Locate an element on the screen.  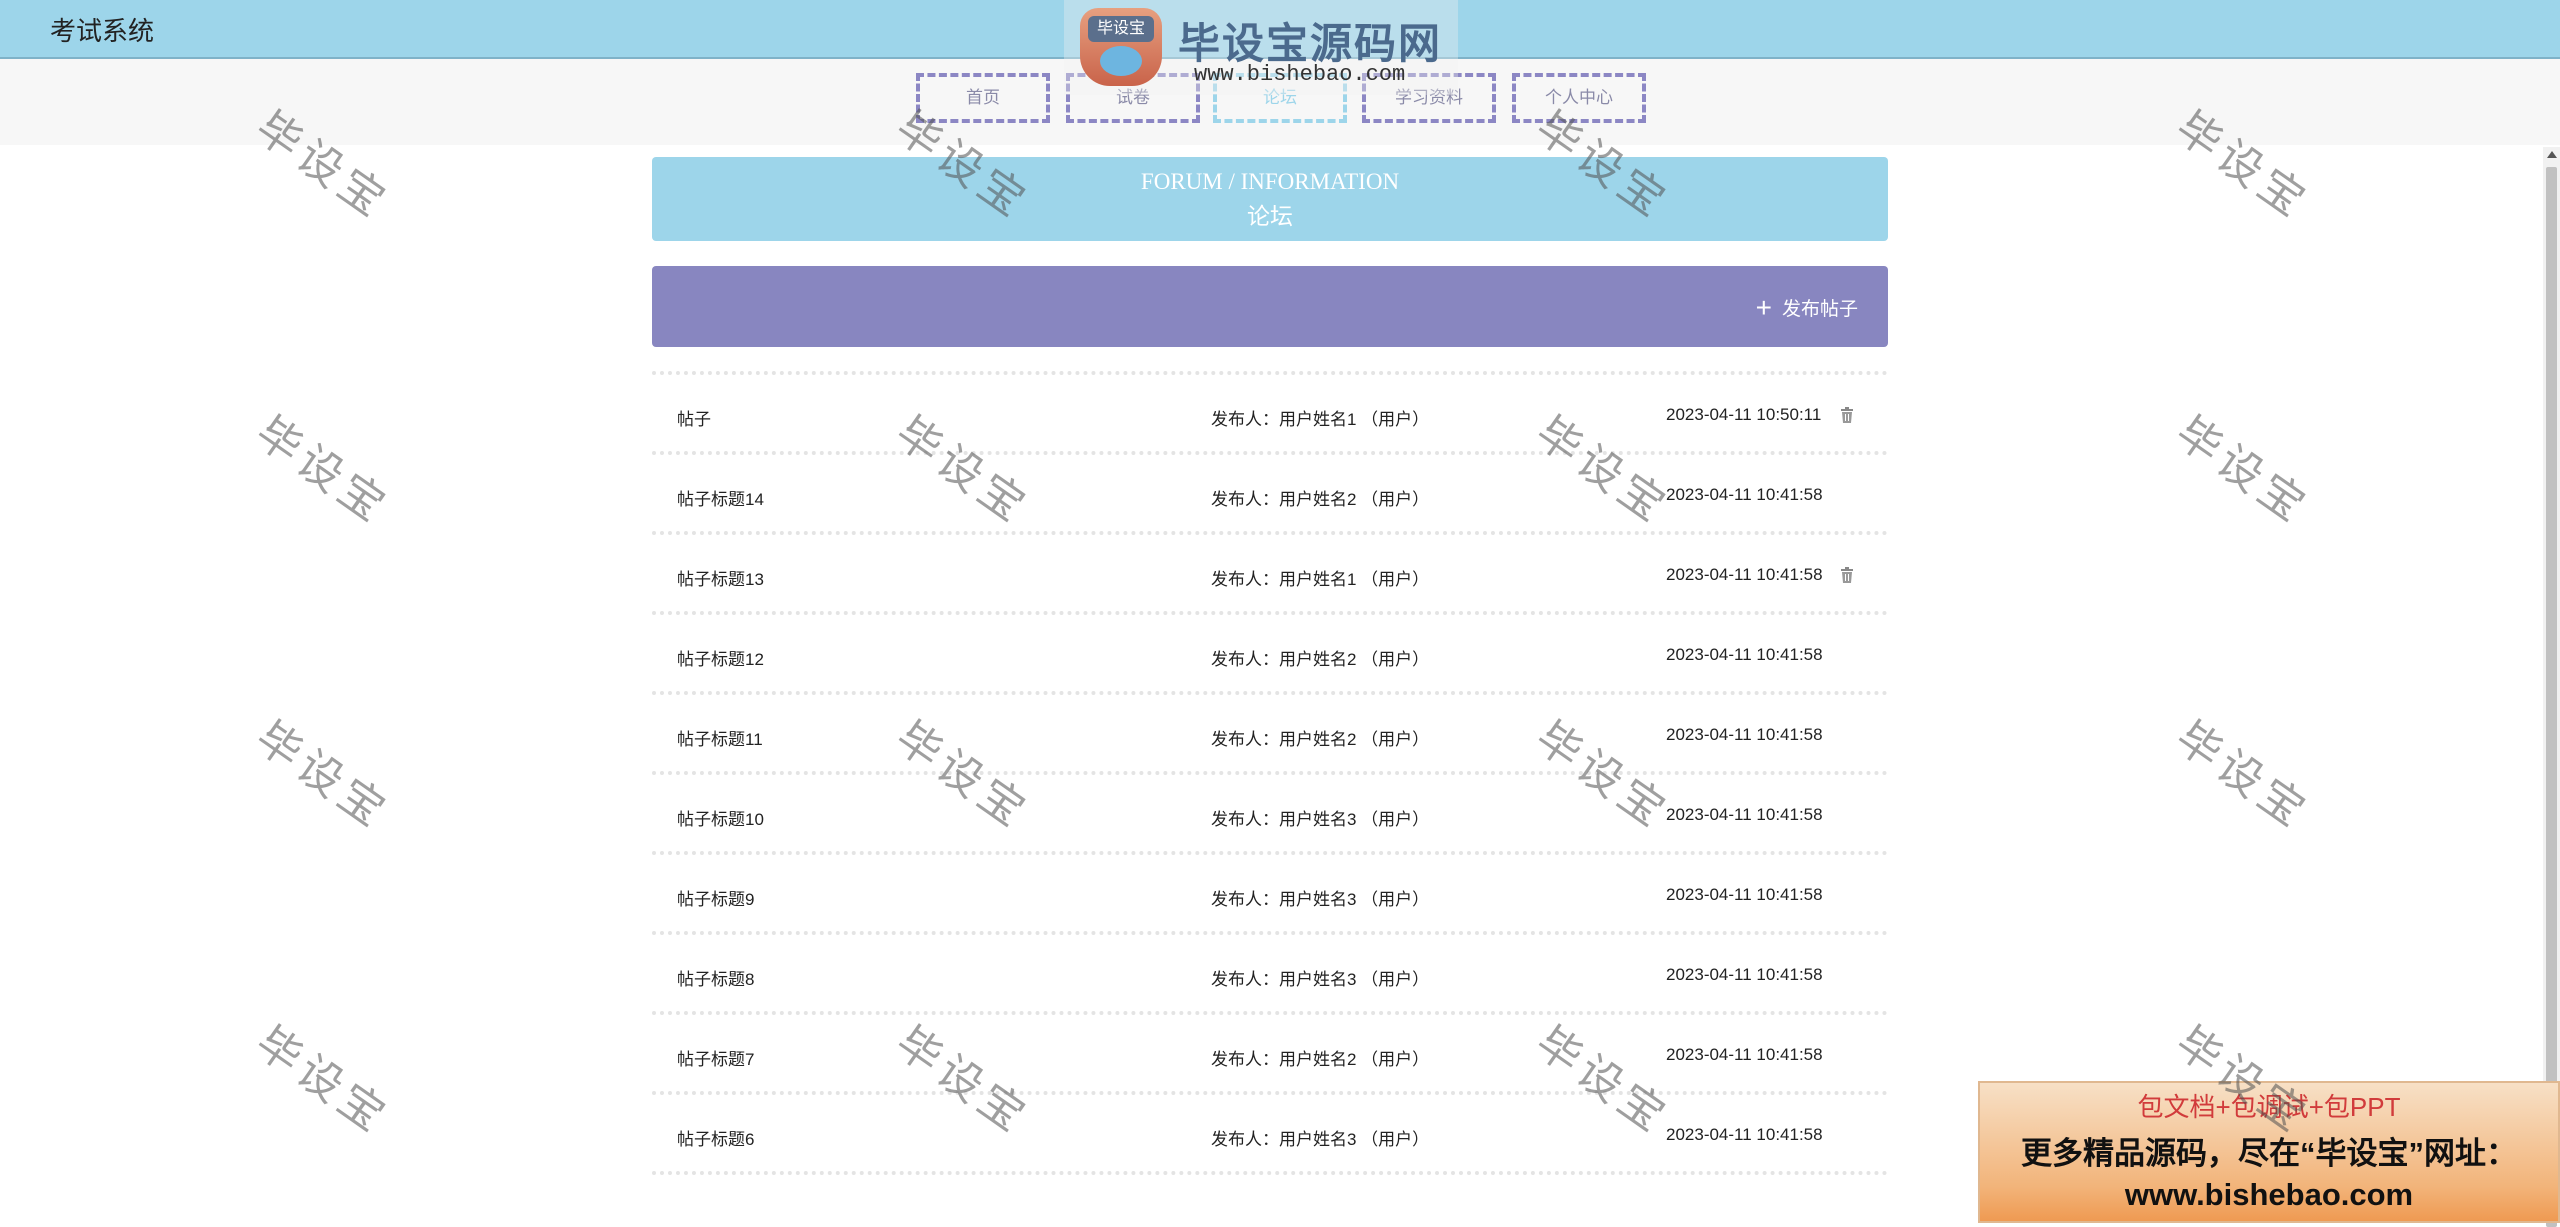
promo-line-1: 包文档+包调试+包PPT is located at coordinates (2269, 1107).